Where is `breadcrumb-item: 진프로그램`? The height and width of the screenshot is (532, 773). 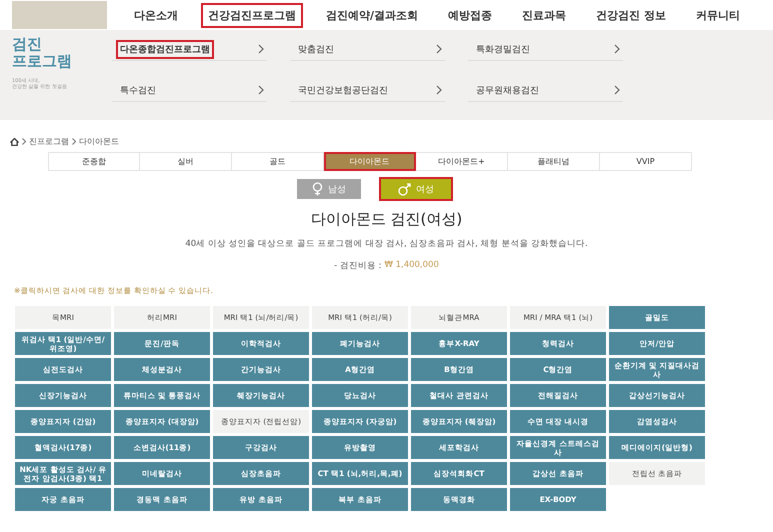
breadcrumb-item: 진프로그램 is located at coordinates (49, 141).